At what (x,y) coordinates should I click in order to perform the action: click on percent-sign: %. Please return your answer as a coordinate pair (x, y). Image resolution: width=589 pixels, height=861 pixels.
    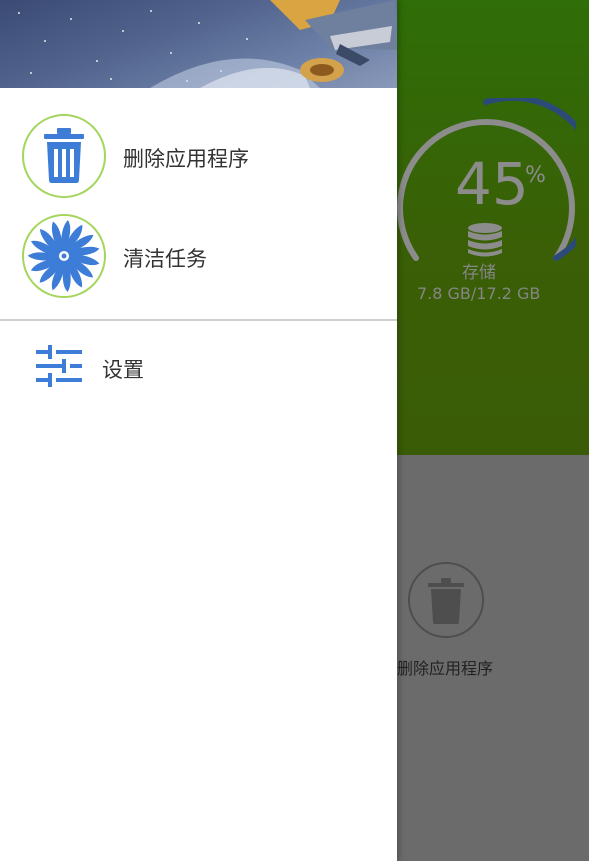
    Looking at the image, I should click on (535, 175).